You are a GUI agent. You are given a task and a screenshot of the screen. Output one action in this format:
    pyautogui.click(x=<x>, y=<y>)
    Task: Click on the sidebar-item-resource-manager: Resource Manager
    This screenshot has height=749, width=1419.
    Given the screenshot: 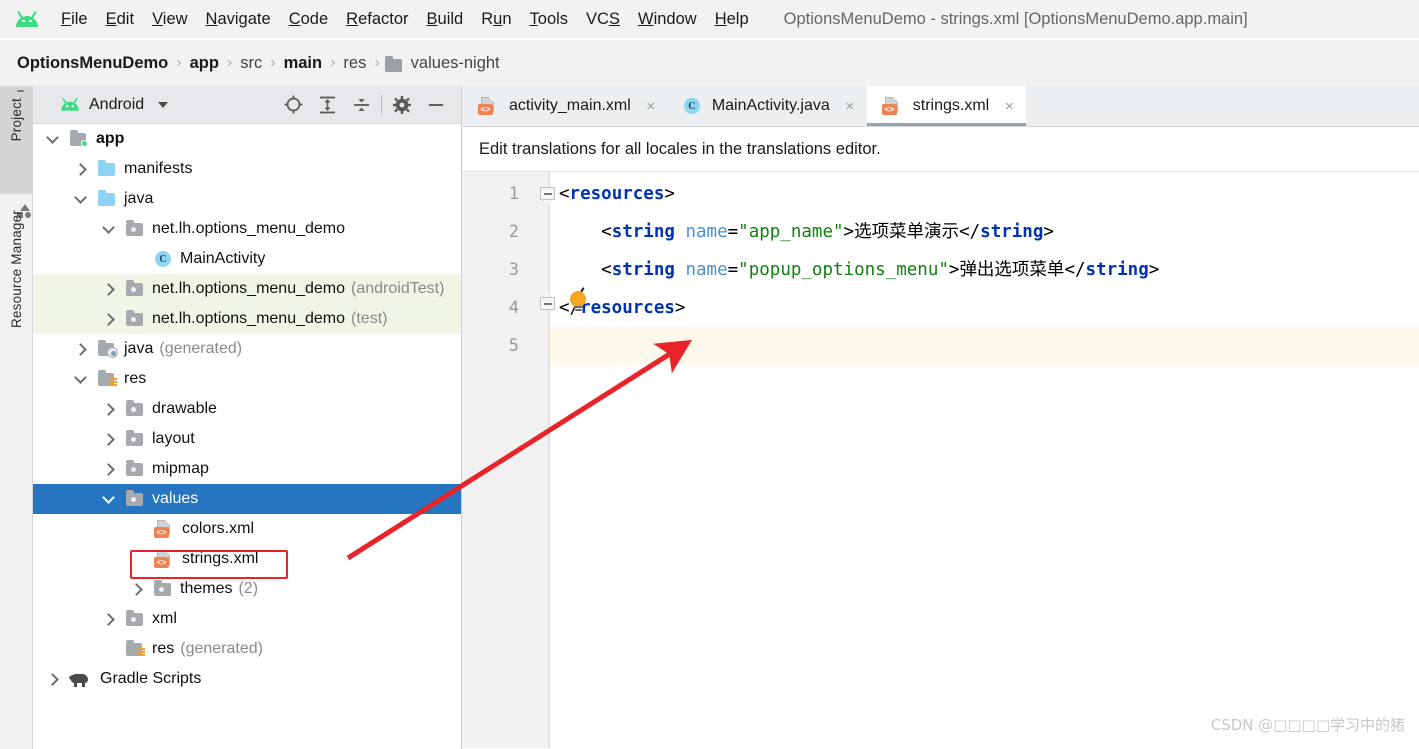 What is the action you would take?
    pyautogui.click(x=16, y=293)
    